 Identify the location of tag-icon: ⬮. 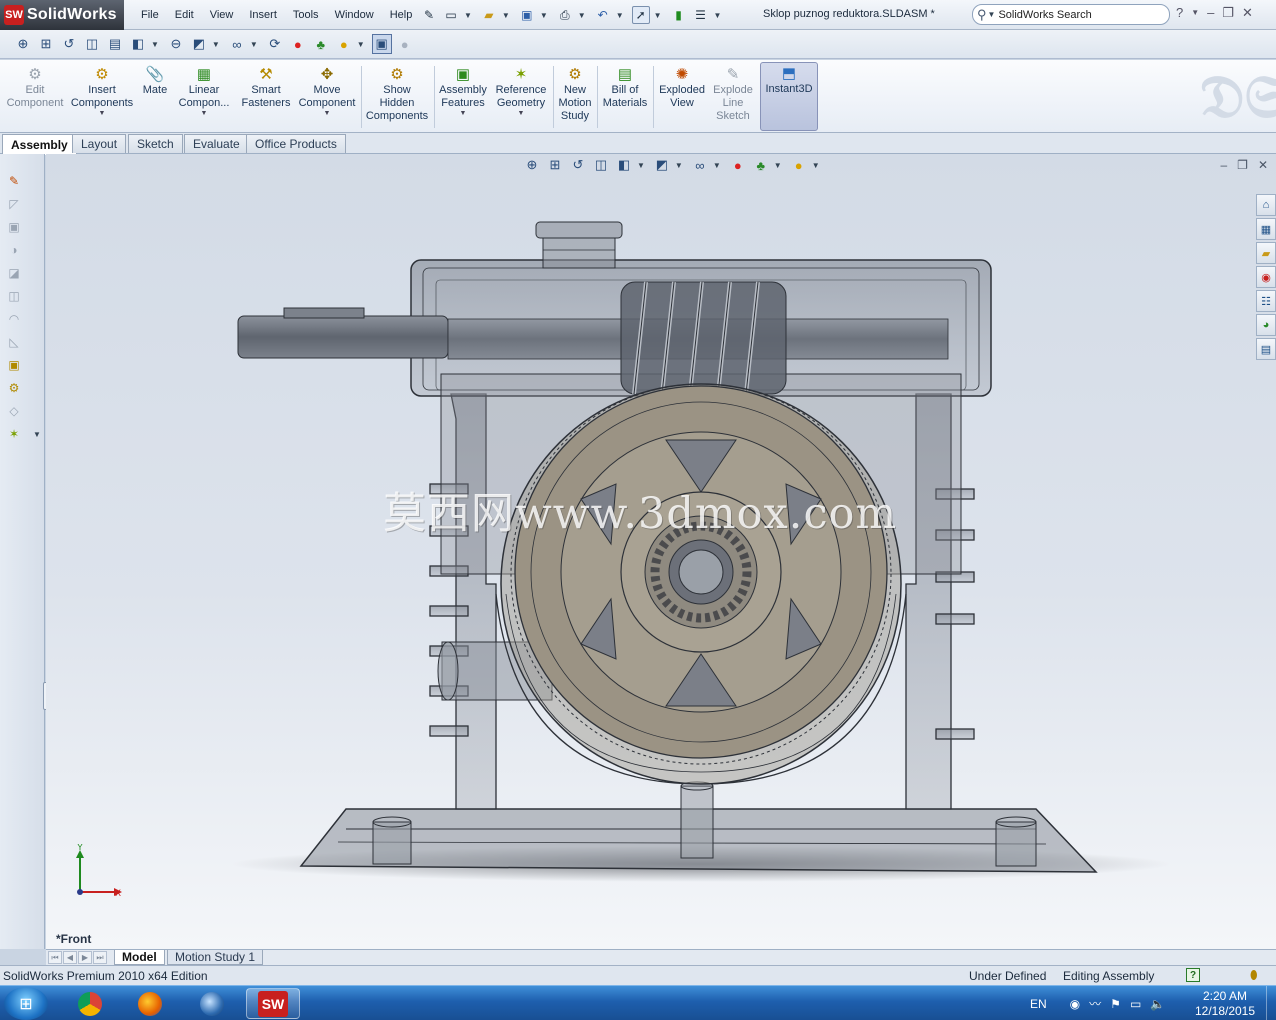
(1254, 975).